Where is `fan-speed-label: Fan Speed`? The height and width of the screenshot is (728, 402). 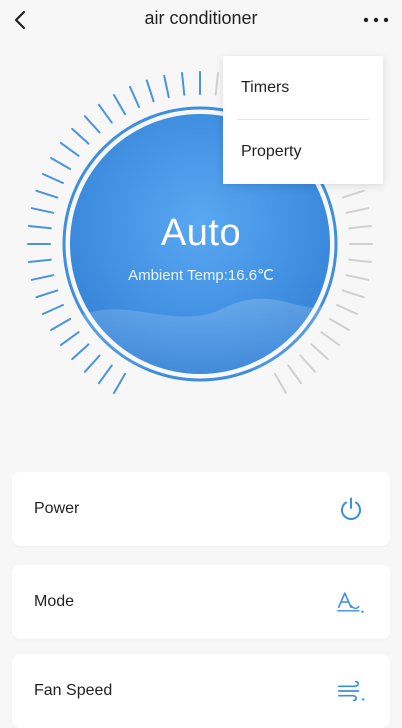 fan-speed-label: Fan Speed is located at coordinates (73, 690).